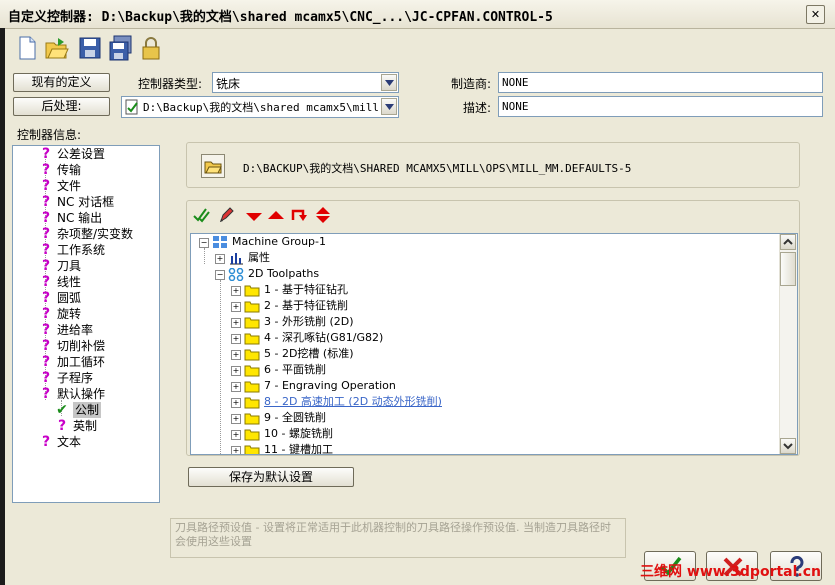  I want to click on move-updown-button, so click(323, 215).